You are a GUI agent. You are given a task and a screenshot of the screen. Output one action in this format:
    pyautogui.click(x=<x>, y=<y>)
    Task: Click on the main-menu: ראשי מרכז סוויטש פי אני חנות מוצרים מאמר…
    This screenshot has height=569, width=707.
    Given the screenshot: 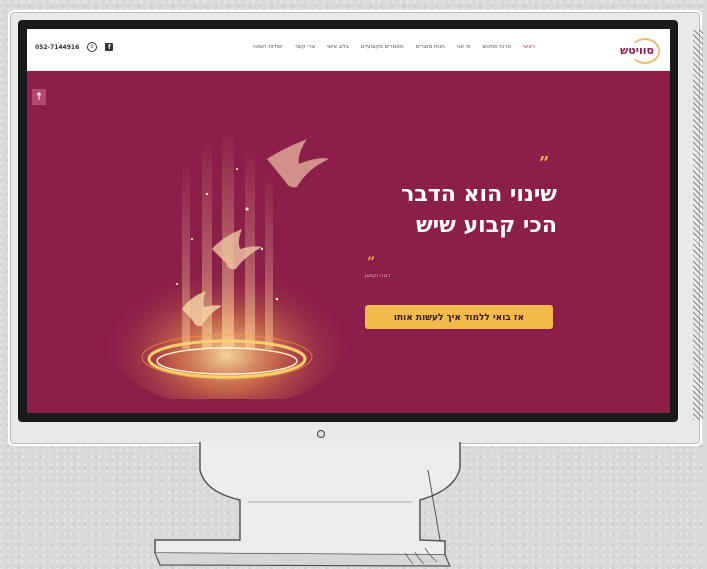 What is the action you would take?
    pyautogui.click(x=394, y=47)
    